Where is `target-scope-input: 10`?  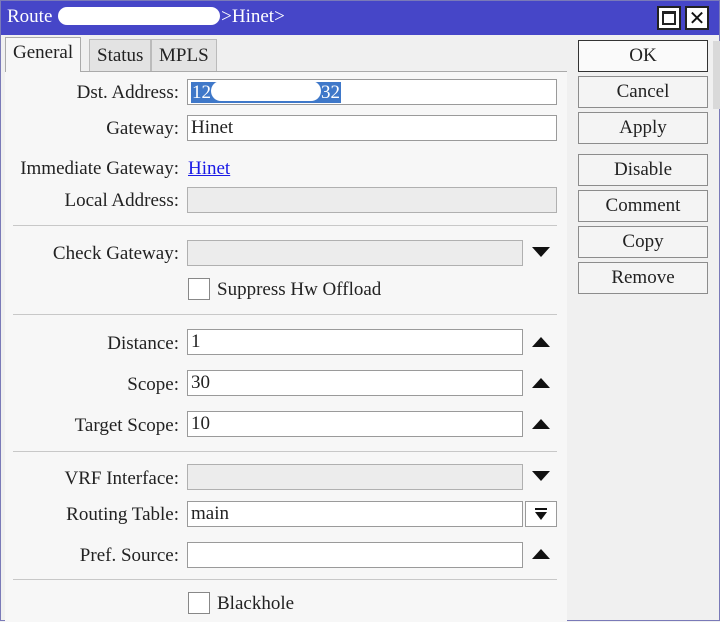 target-scope-input: 10 is located at coordinates (355, 424).